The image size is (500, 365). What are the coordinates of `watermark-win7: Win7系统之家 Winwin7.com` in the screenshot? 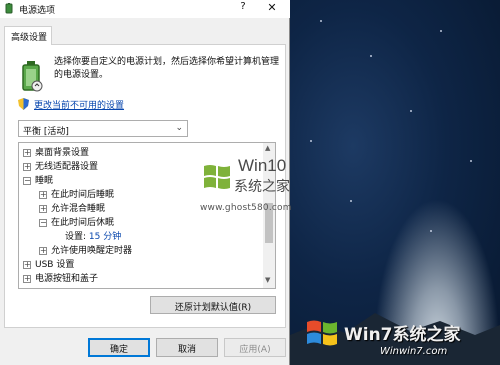 It's located at (400, 338).